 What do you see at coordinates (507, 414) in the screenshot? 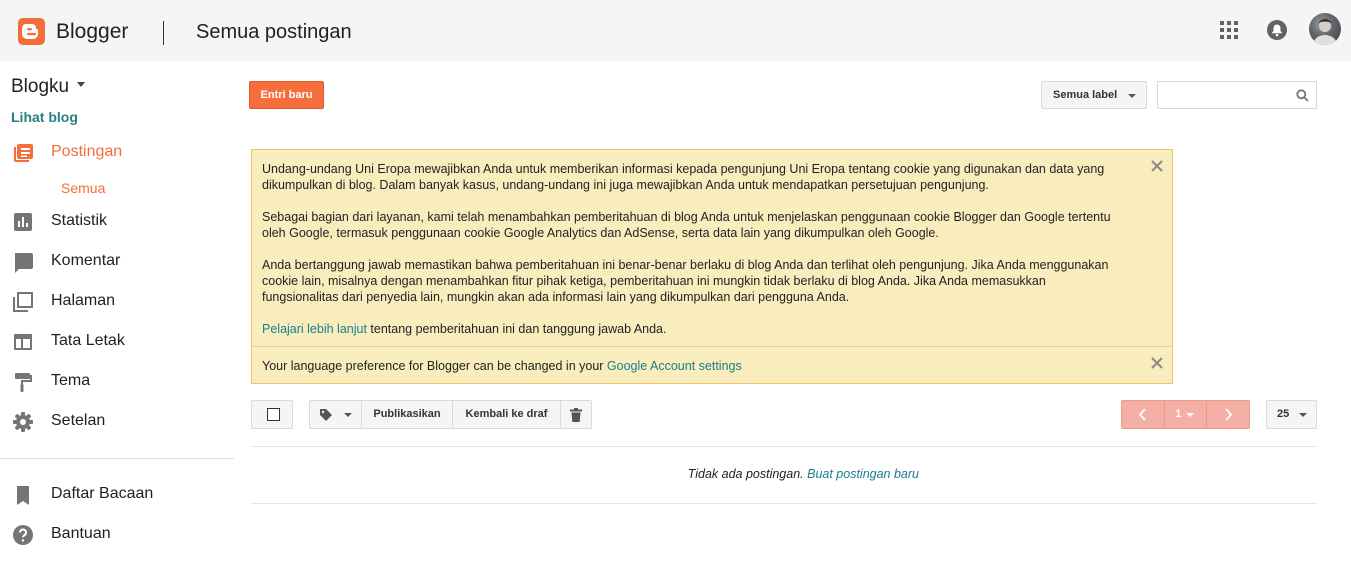
I see `revert-to-draft-button: Kembali ke draf` at bounding box center [507, 414].